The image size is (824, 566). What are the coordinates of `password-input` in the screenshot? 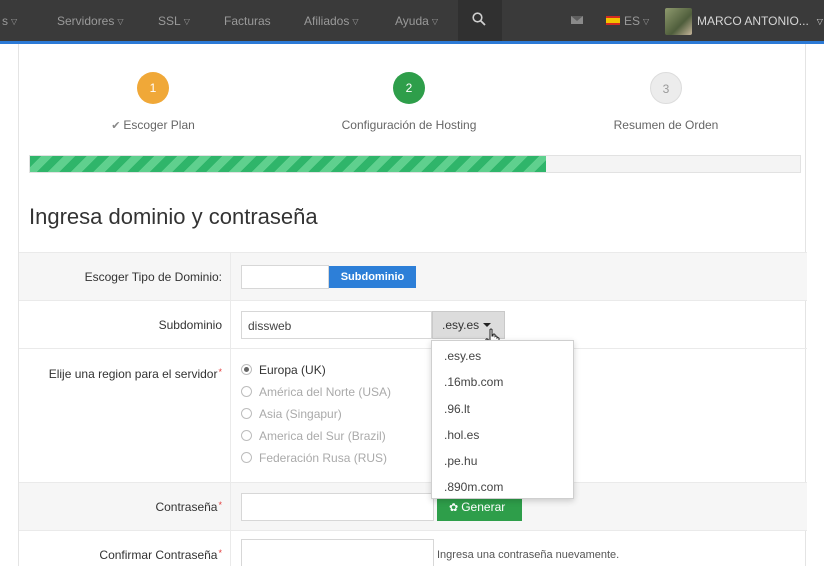 It's located at (337, 507).